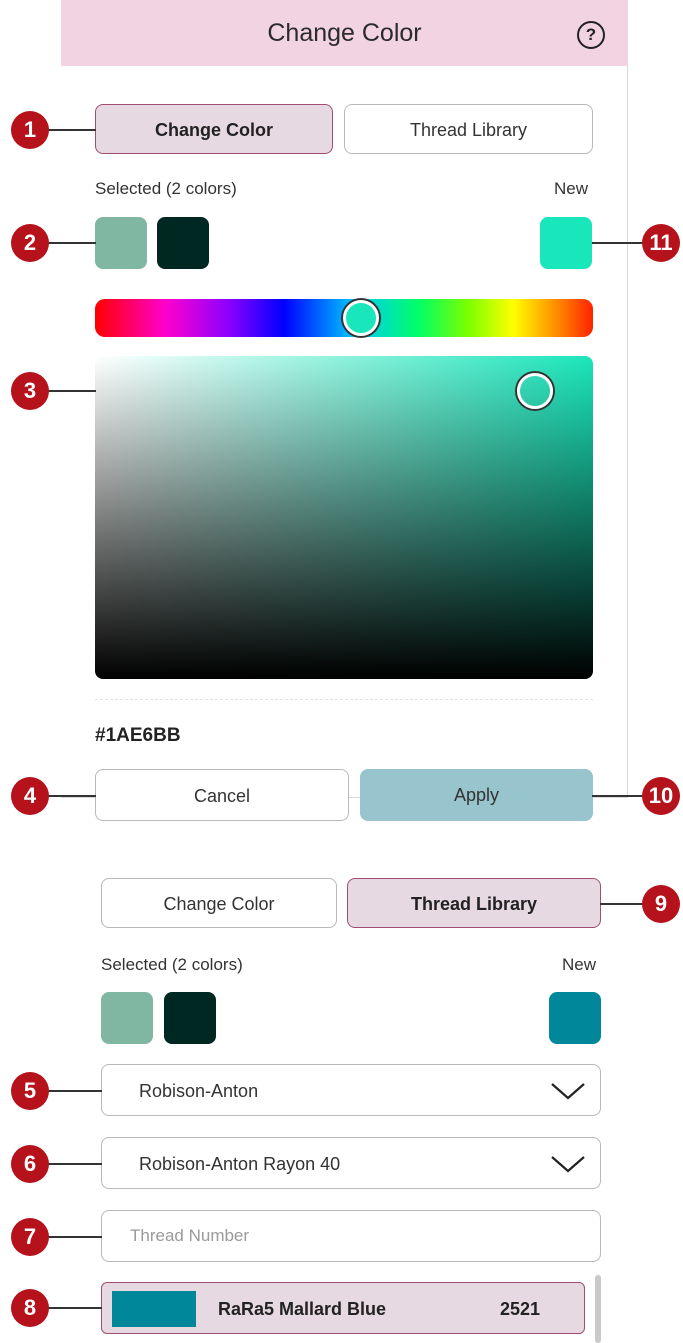 The height and width of the screenshot is (1343, 683). What do you see at coordinates (344, 33) in the screenshot?
I see `panel-title: Change Color` at bounding box center [344, 33].